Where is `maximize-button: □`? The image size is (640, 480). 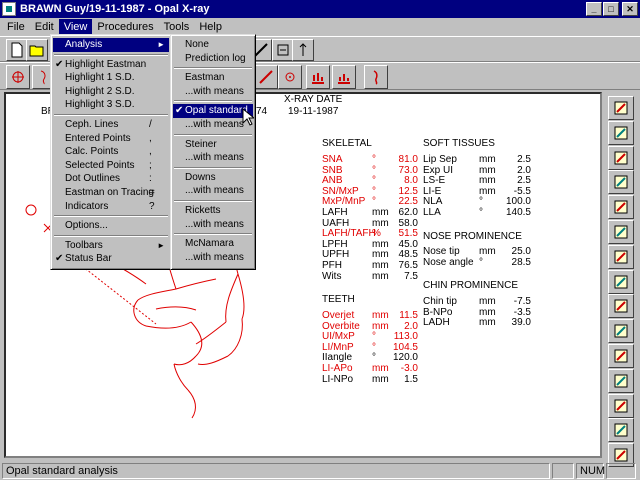
maximize-button: □ is located at coordinates (611, 9).